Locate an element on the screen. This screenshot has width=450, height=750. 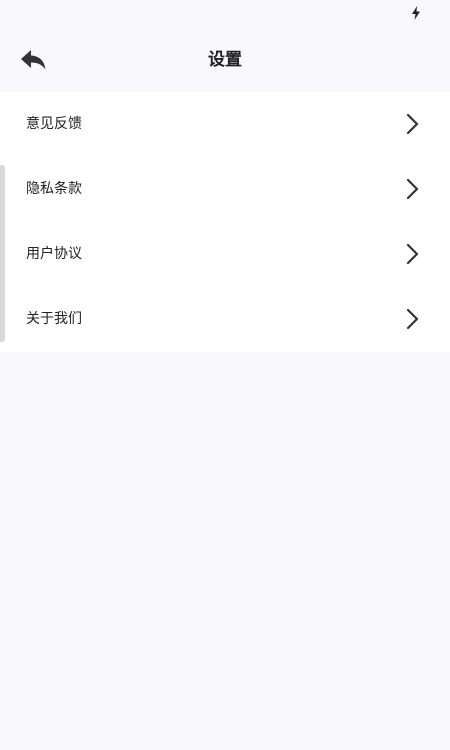
menu-item-label: 隐私条款 is located at coordinates (54, 189).